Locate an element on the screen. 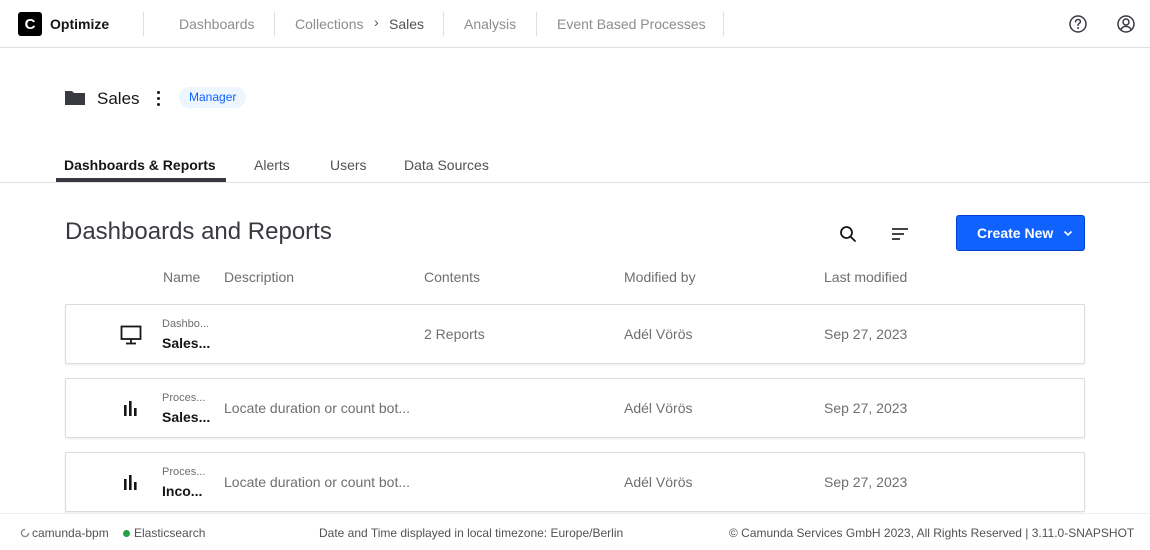 The image size is (1150, 550). database-status: Elasticsearch is located at coordinates (164, 533).